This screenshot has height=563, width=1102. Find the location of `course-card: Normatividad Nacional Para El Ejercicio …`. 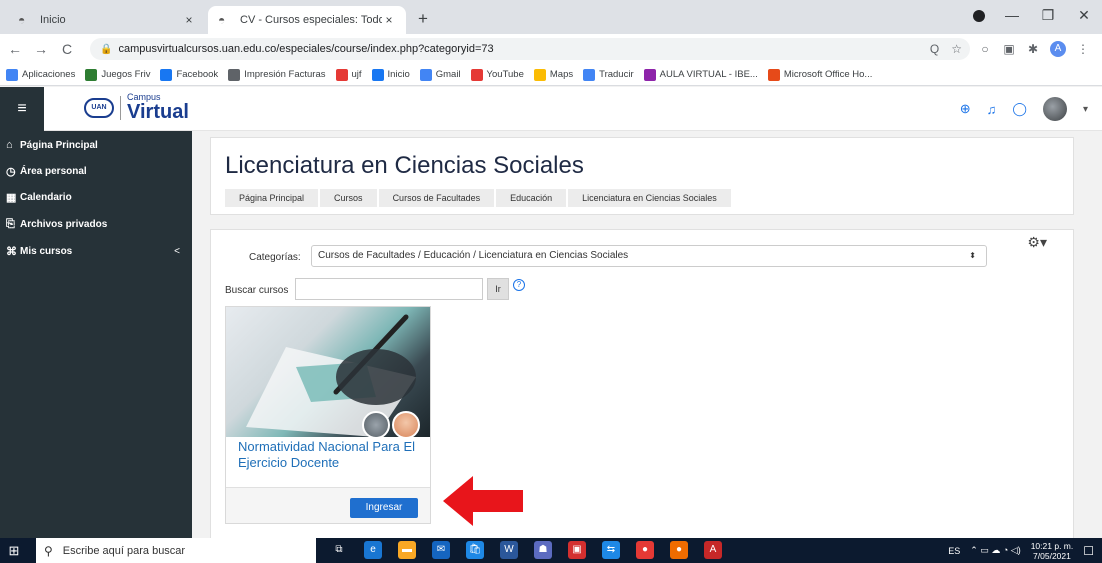

course-card: Normatividad Nacional Para El Ejercicio … is located at coordinates (328, 415).